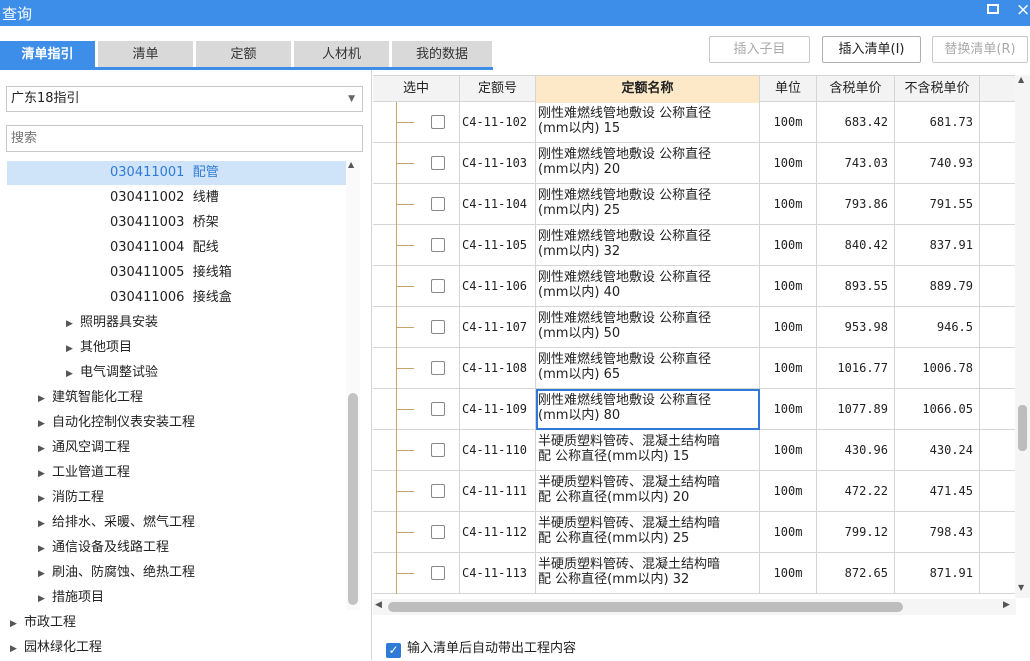  I want to click on header-unit: 单位, so click(788, 89).